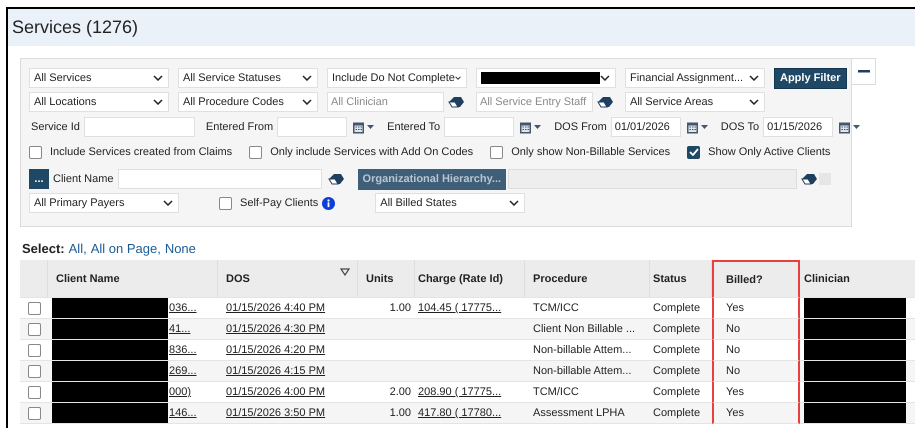  What do you see at coordinates (99, 102) in the screenshot?
I see `dropdown: All Locations` at bounding box center [99, 102].